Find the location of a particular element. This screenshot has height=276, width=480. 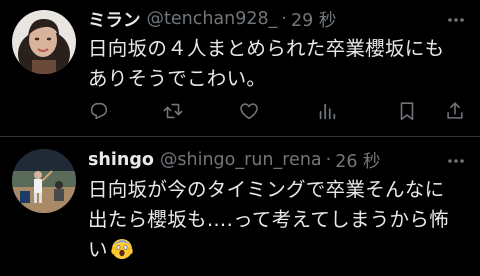

reply-icon is located at coordinates (99, 111).